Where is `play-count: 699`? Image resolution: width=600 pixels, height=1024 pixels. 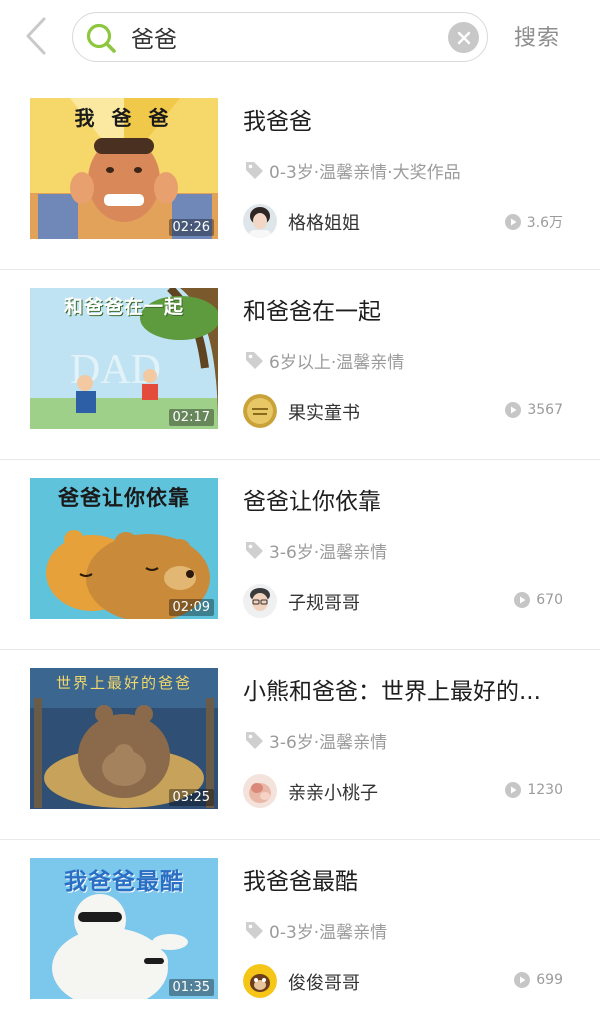
play-count: 699 is located at coordinates (549, 980).